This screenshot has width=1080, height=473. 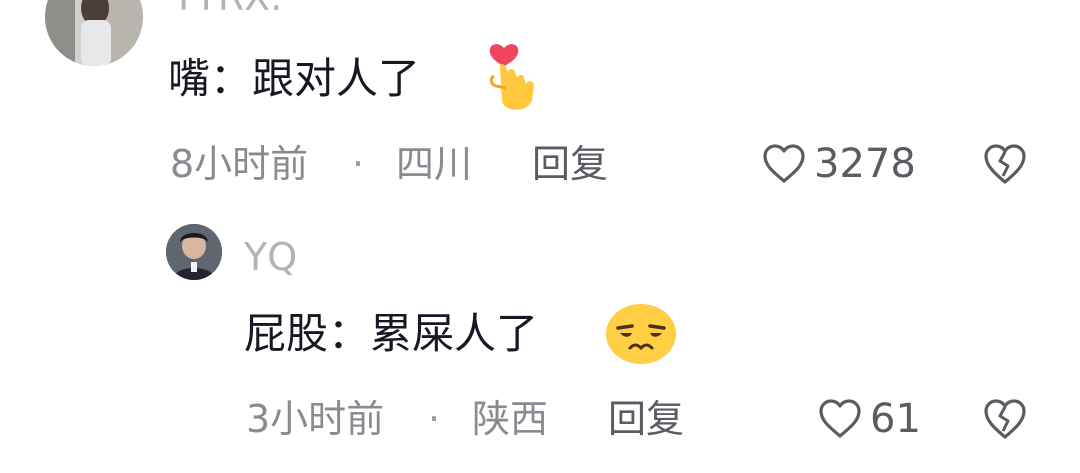 What do you see at coordinates (391, 333) in the screenshot?
I see `comment-text: 屁股：累屎人了` at bounding box center [391, 333].